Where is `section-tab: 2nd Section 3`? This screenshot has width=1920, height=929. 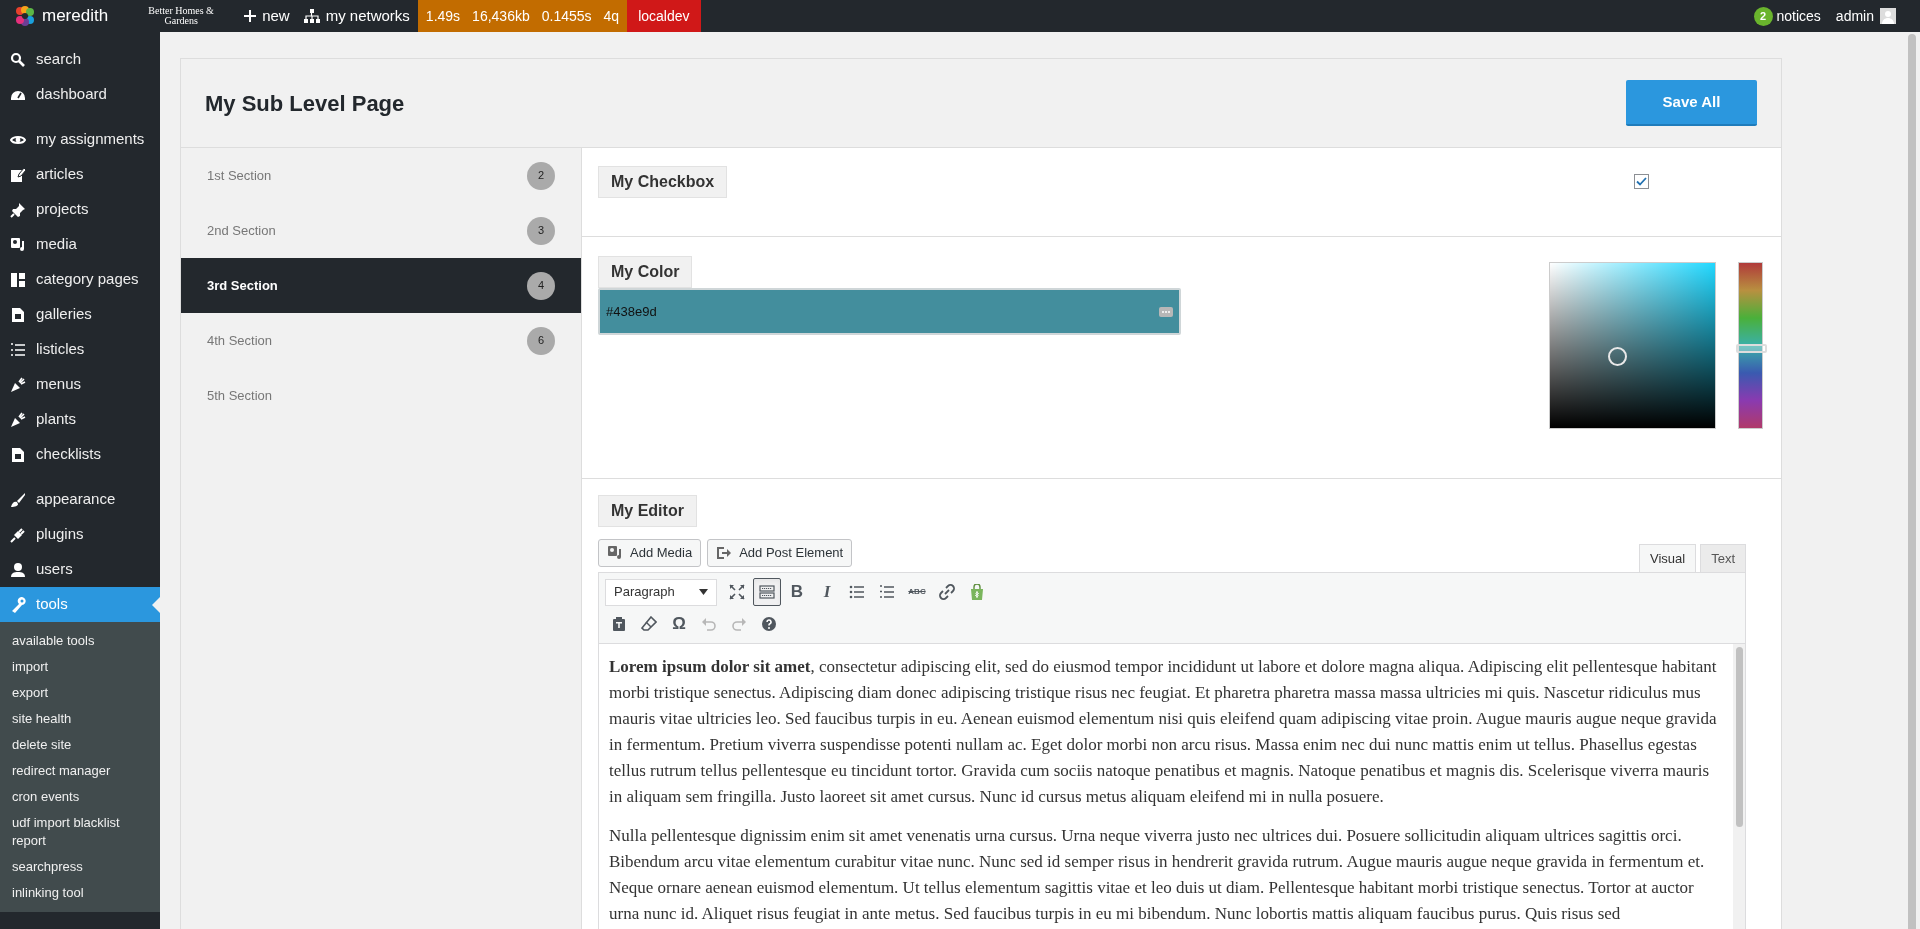 section-tab: 2nd Section 3 is located at coordinates (381, 230).